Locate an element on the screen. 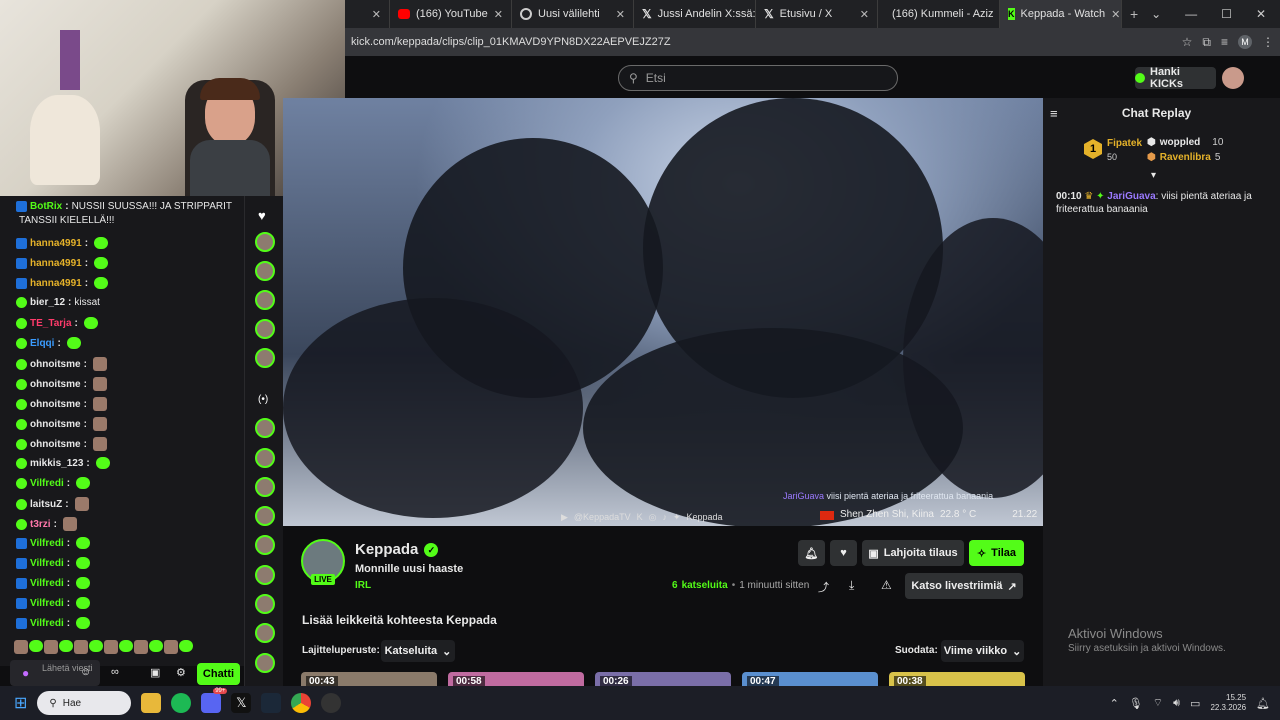 The image size is (1280, 720). chat-username: mikkis_123 is located at coordinates (56, 463).